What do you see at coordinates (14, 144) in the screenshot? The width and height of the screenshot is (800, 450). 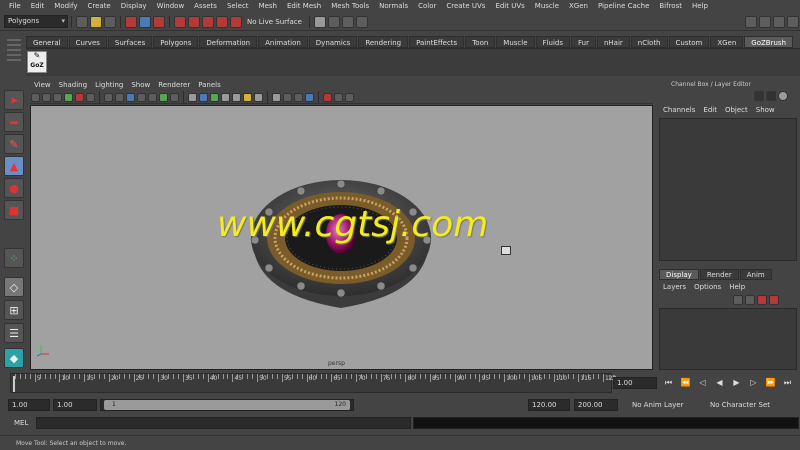 I see `paint-select-tool-icon: ✎` at bounding box center [14, 144].